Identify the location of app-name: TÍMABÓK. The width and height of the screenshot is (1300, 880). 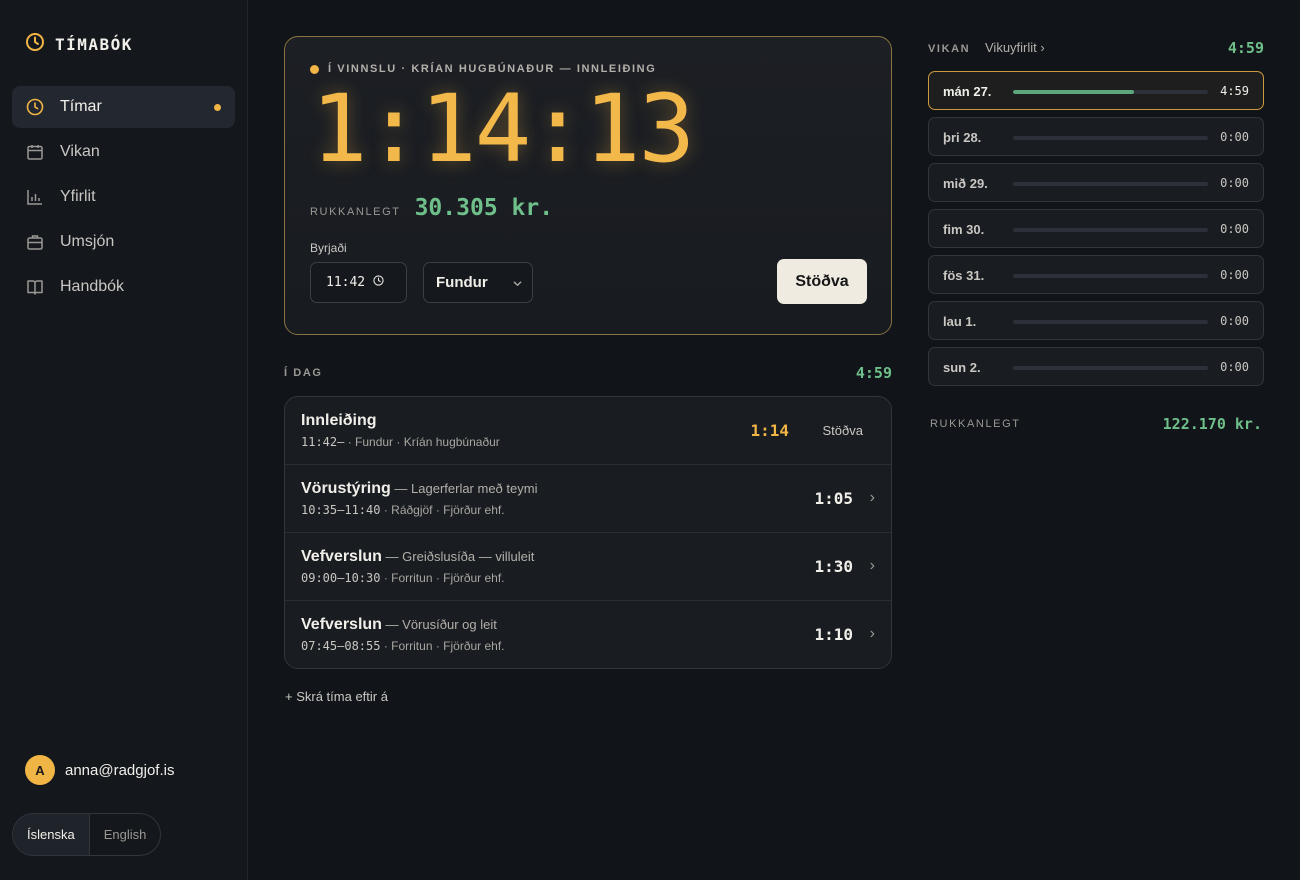
(94, 44).